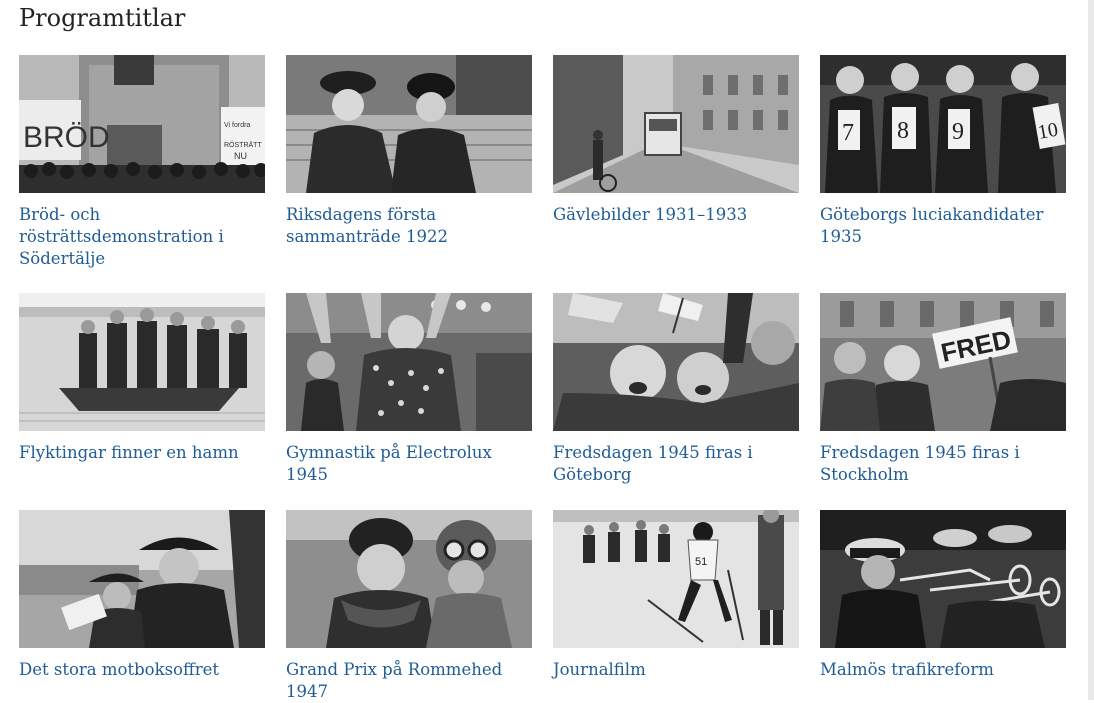 The height and width of the screenshot is (703, 1094). I want to click on program-thumbnail: 51, so click(676, 579).